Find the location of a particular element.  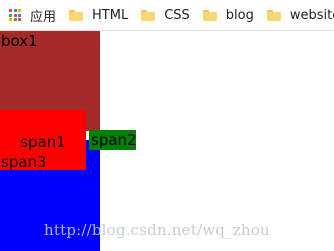

bookmark-folder-html: HTML is located at coordinates (98, 15).